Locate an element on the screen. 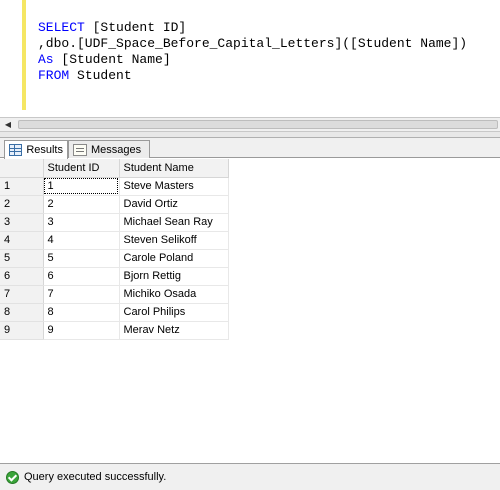 This screenshot has height=490, width=500. cell-student-id: 9 is located at coordinates (81, 330).